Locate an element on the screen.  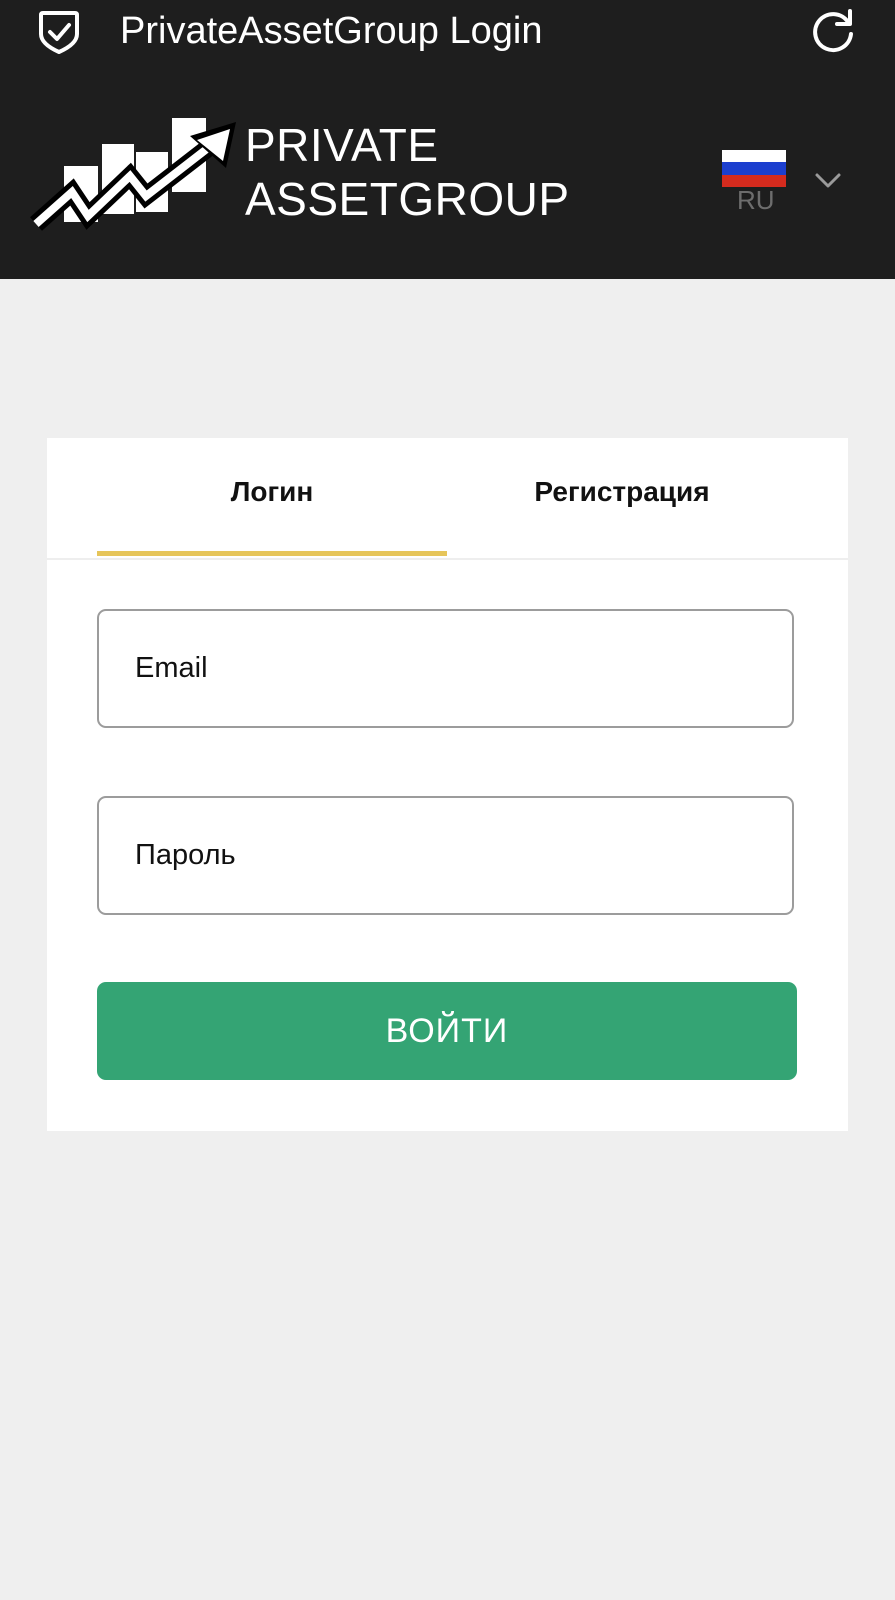
email-field-container is located at coordinates (445, 668).